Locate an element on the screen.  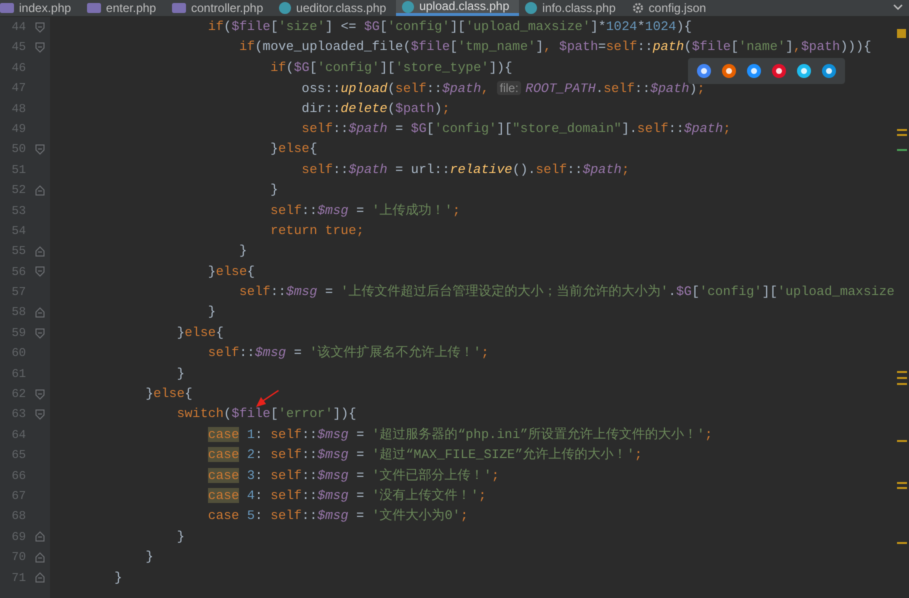
gear-icon is located at coordinates (638, 8).